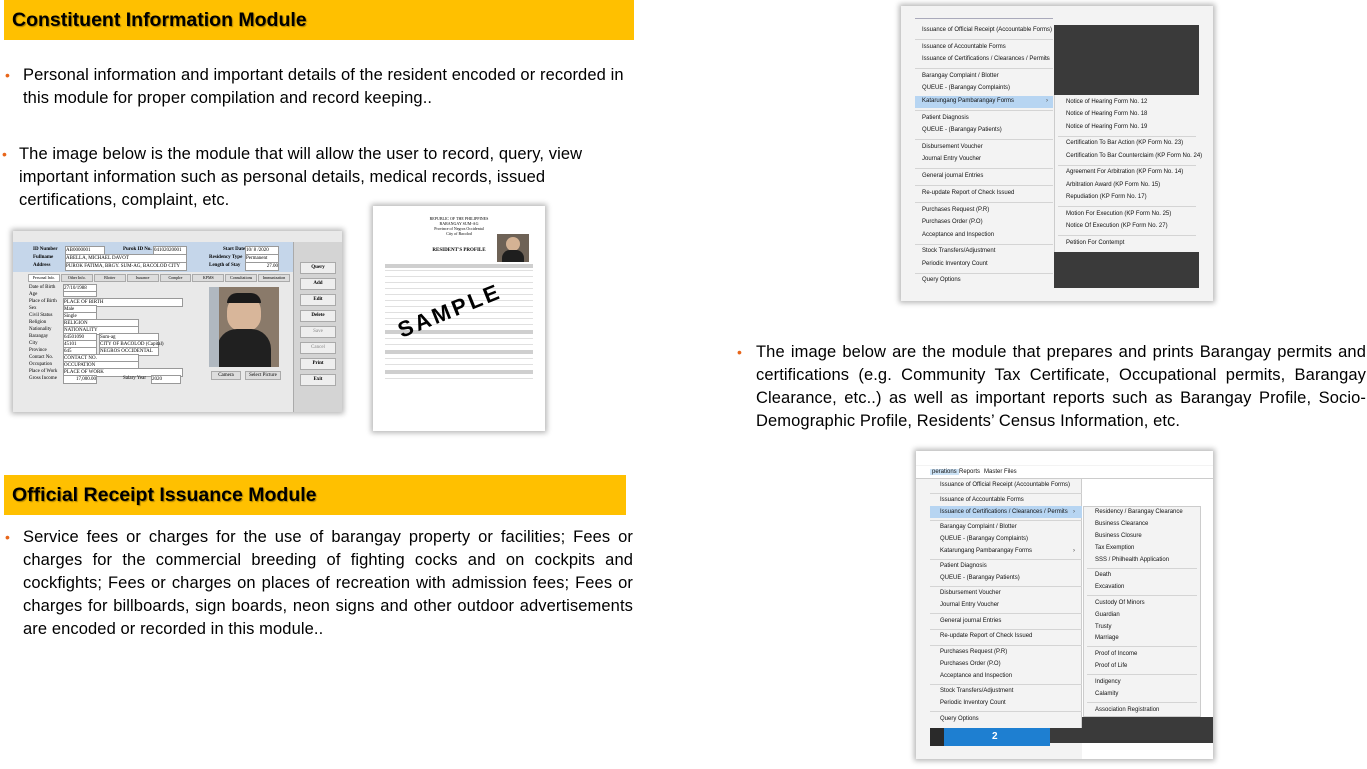 The image size is (1367, 769). What do you see at coordinates (318, 316) in the screenshot?
I see `delete-button: Delete` at bounding box center [318, 316].